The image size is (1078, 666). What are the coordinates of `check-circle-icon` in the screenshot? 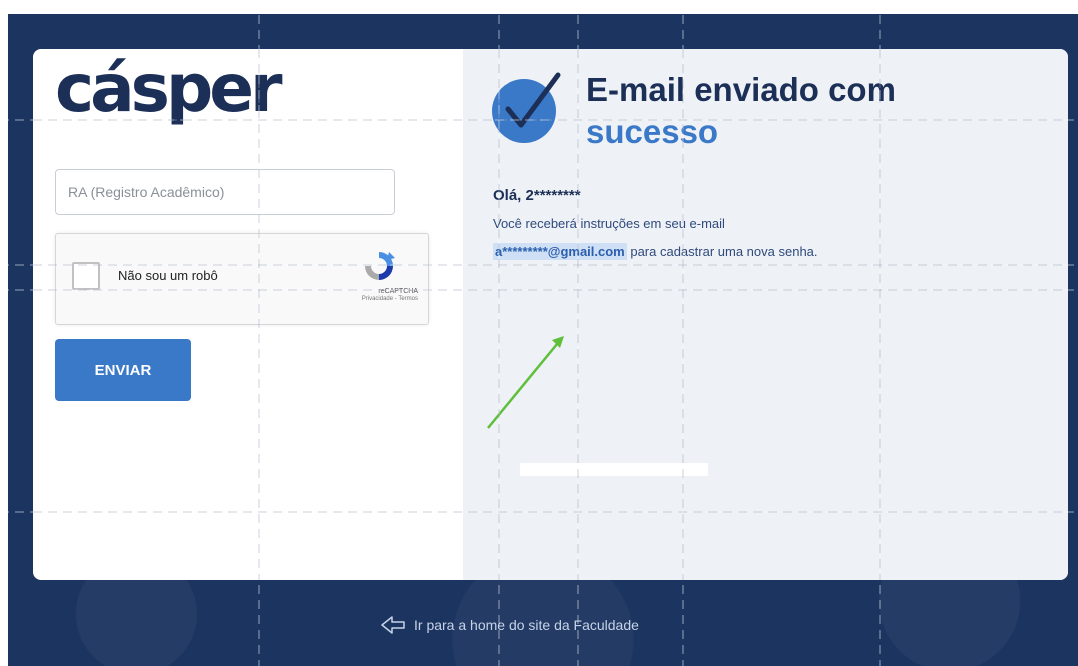 It's located at (526, 107).